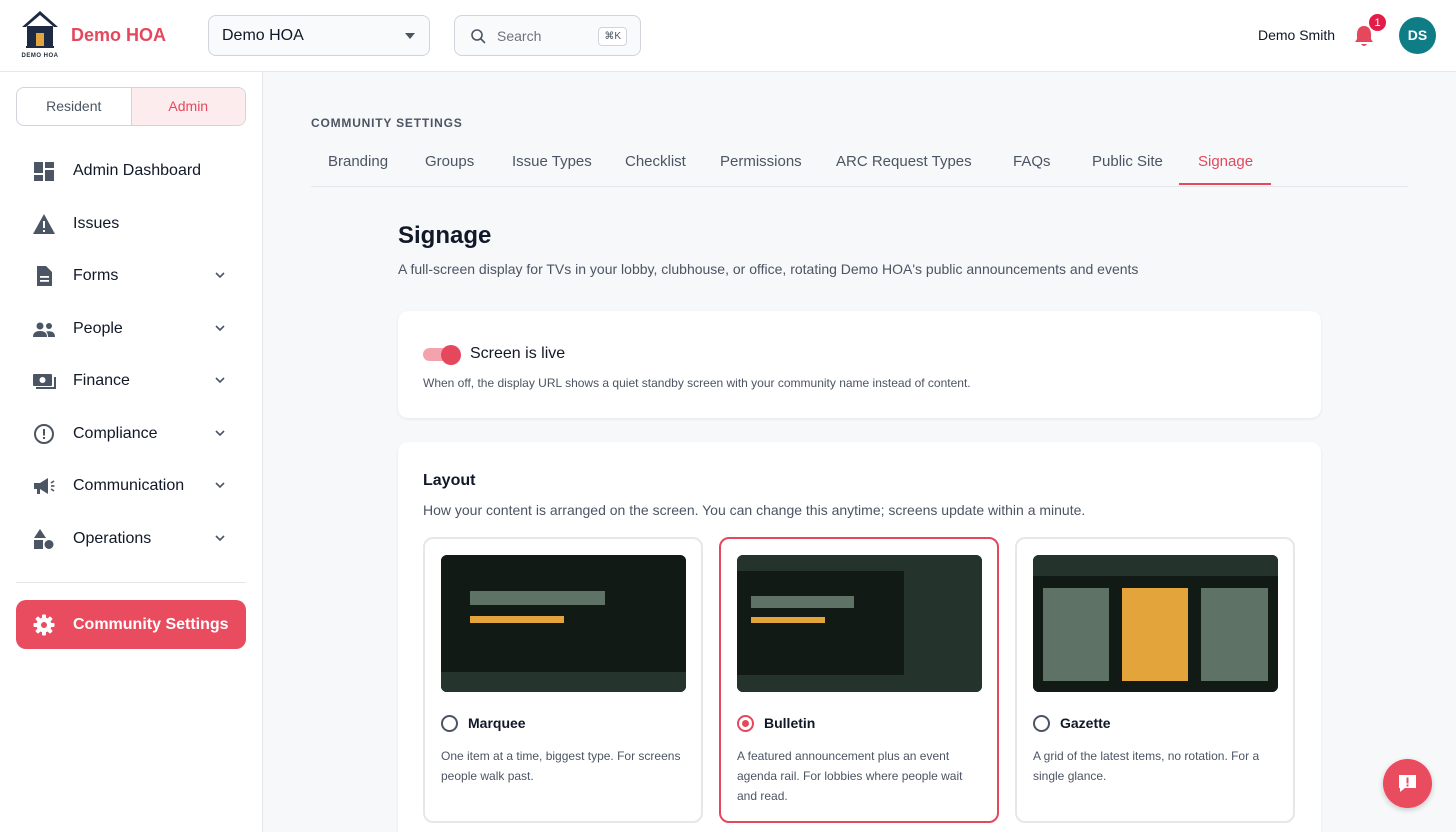 The width and height of the screenshot is (1456, 832). What do you see at coordinates (1225, 184) in the screenshot?
I see `active-tab-indicator` at bounding box center [1225, 184].